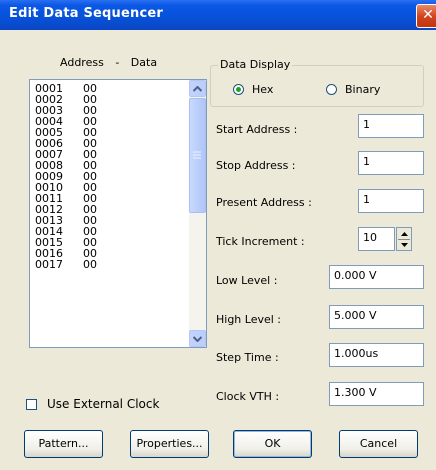 This screenshot has height=470, width=436. I want to click on chevron-up-icon, so click(197, 88).